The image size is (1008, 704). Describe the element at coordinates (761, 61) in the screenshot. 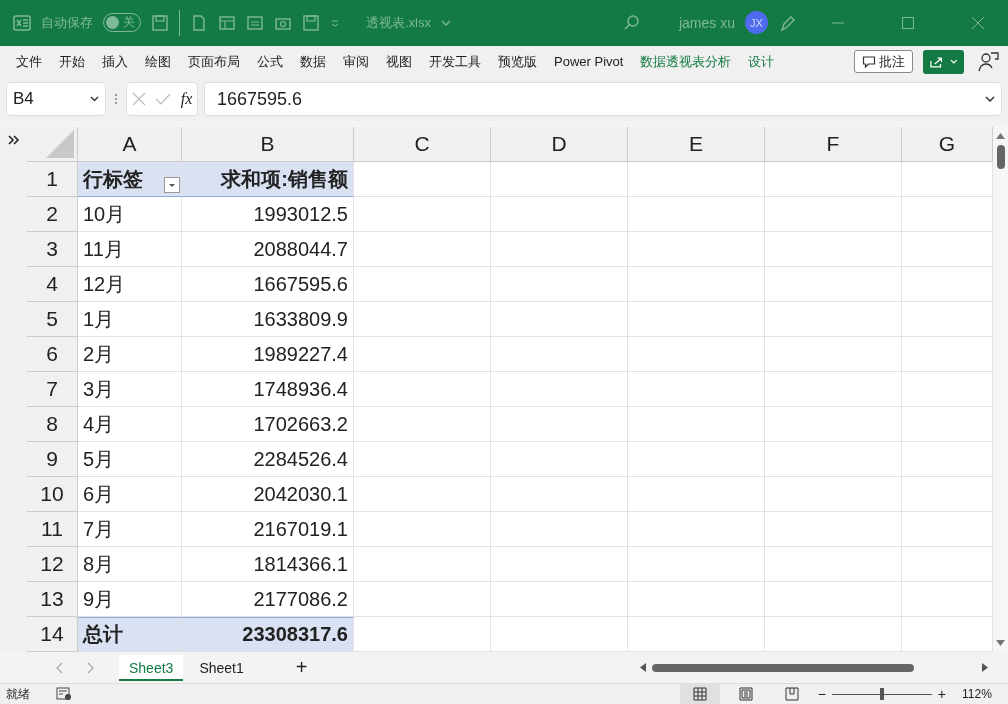

I see `ribbon-tab: 设计` at that location.